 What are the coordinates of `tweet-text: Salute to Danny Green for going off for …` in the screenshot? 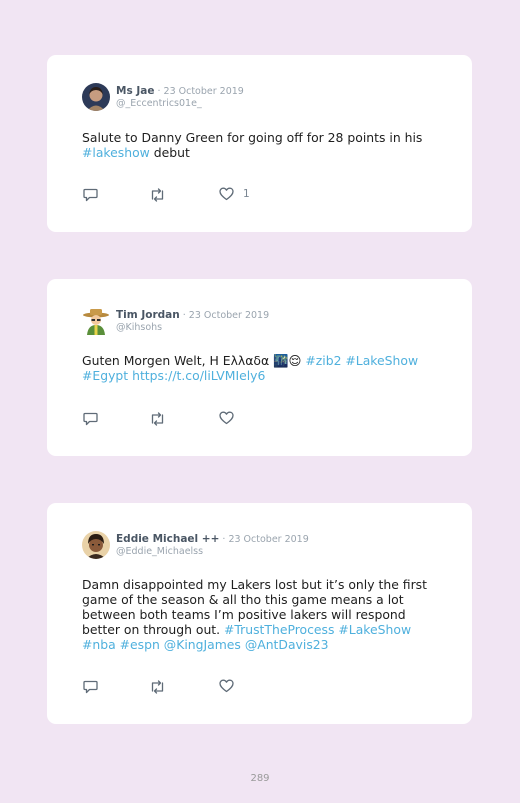 It's located at (262, 145).